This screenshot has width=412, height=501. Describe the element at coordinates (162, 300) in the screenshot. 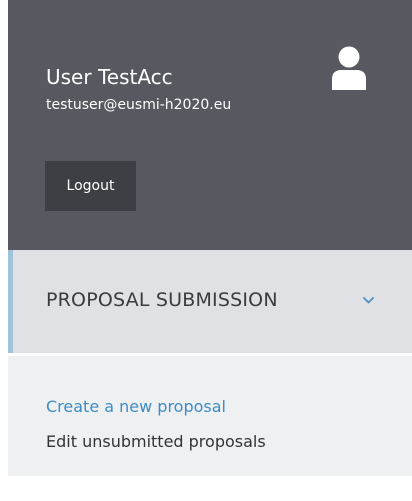

I see `section-title: PROPOSAL SUBMISSION` at that location.